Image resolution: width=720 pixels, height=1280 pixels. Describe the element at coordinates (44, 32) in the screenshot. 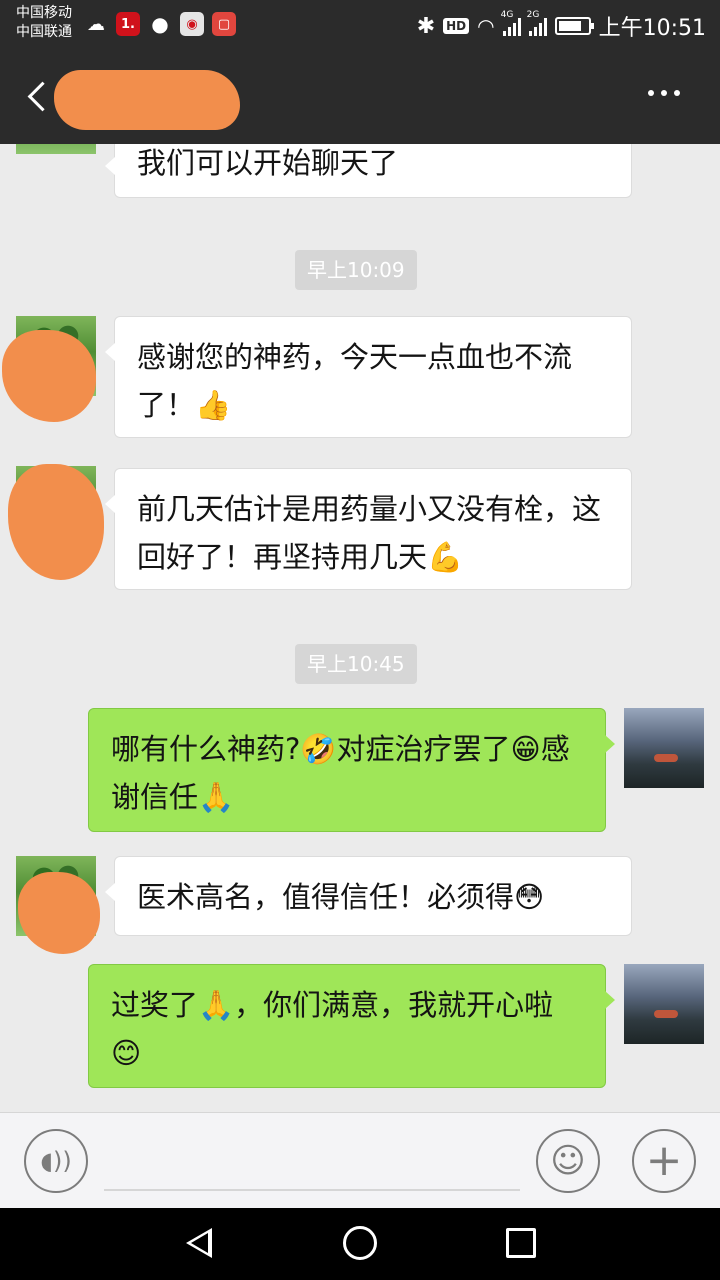

I see `carrier-2: 中国联通` at that location.